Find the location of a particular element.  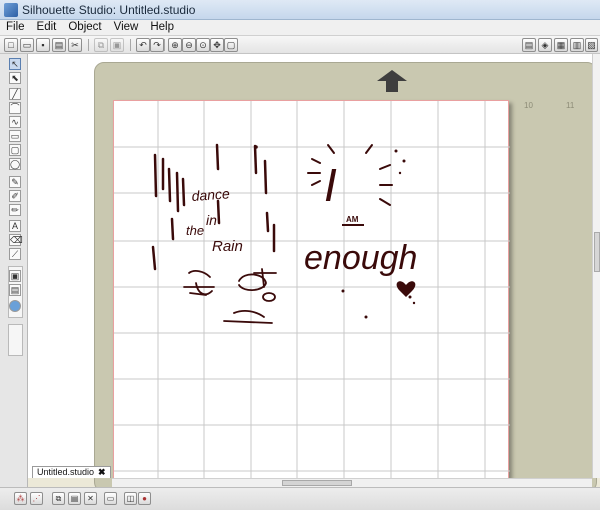

fit-page-icon: ▢ is located at coordinates (231, 45).